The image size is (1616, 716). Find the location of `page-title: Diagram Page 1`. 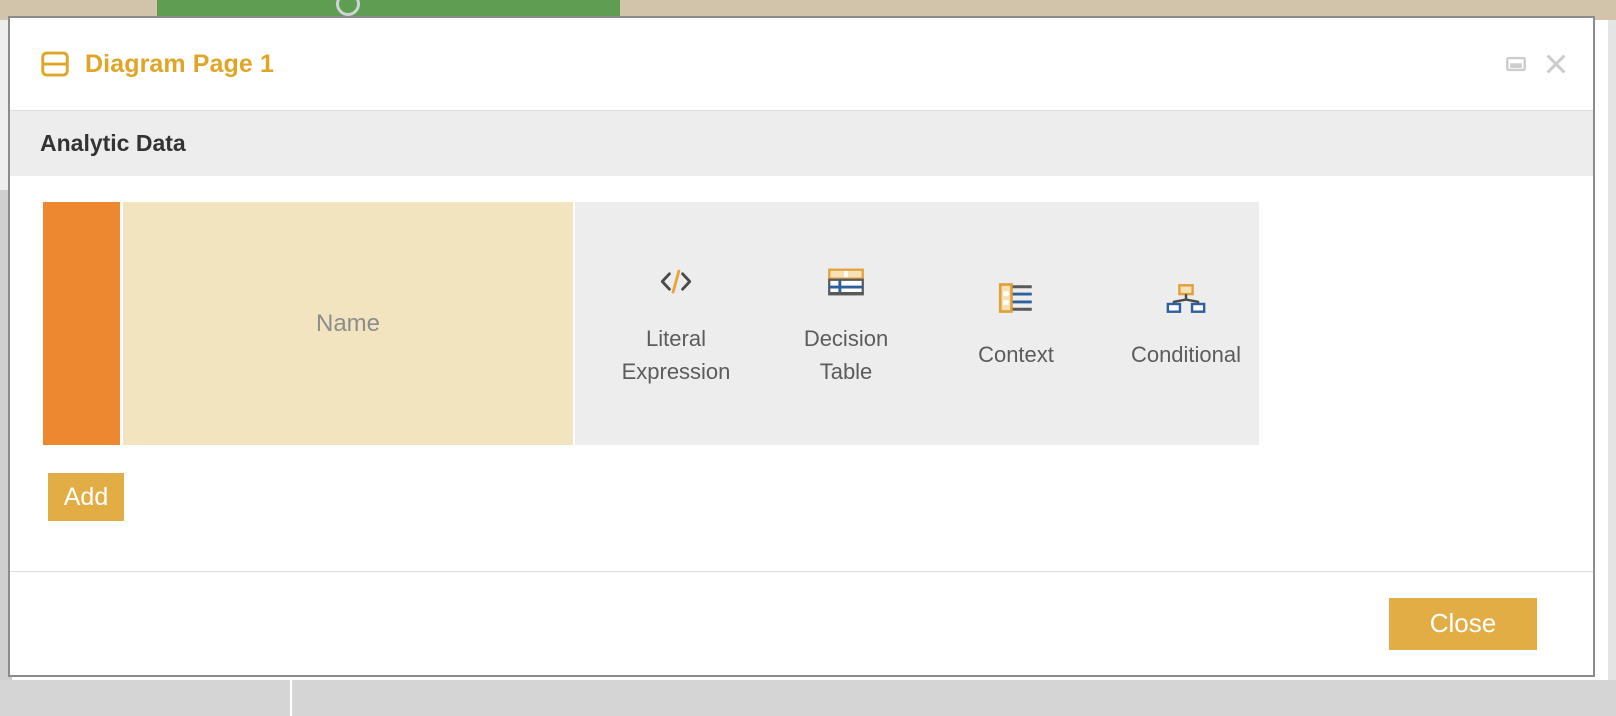

page-title: Diagram Page 1 is located at coordinates (179, 63).